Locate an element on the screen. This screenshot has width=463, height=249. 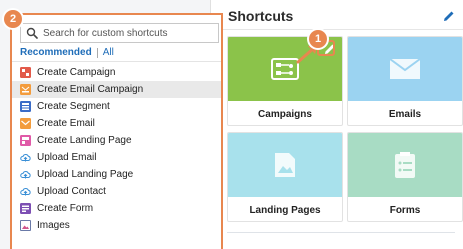
segment-icon is located at coordinates (25, 106).